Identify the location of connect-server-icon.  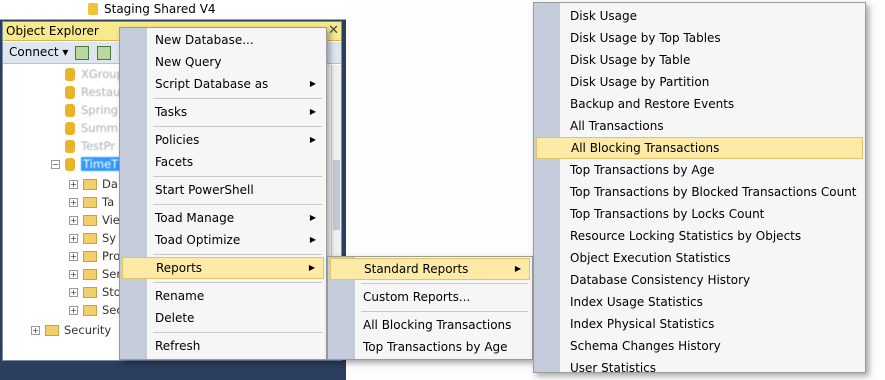
(82, 53).